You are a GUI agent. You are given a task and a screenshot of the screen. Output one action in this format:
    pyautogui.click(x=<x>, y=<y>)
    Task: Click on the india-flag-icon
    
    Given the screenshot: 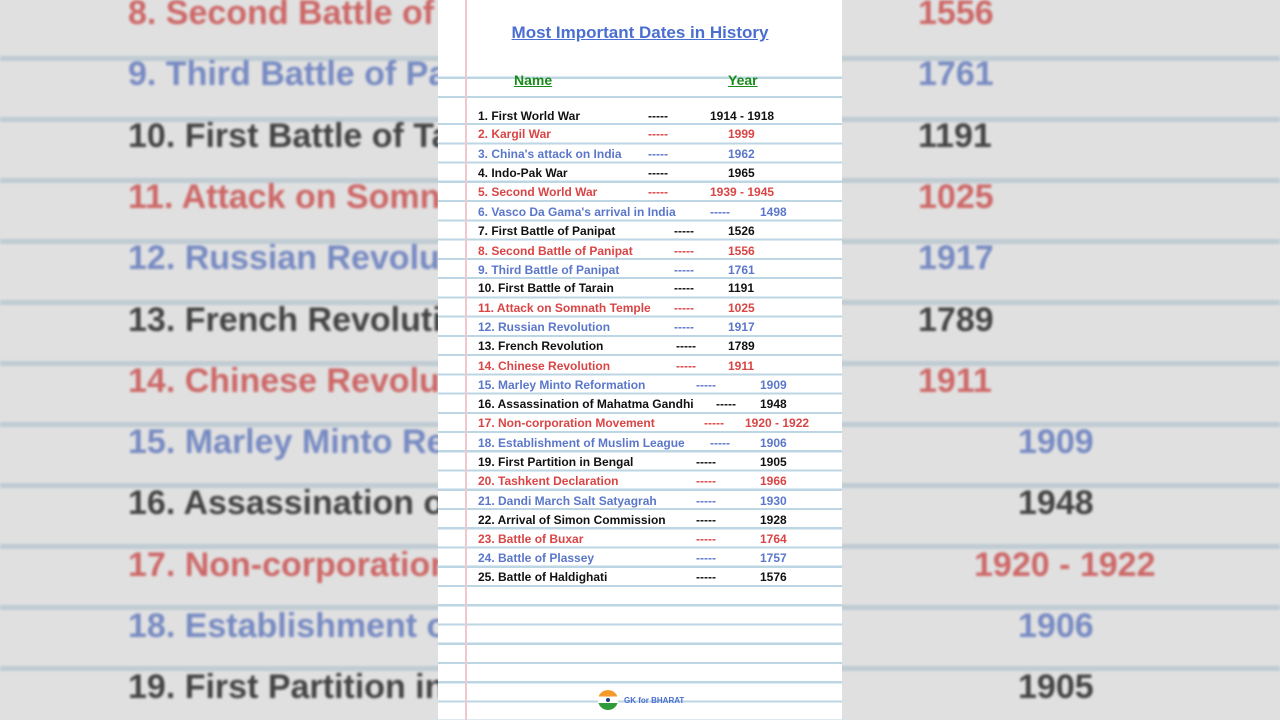 What is the action you would take?
    pyautogui.click(x=608, y=700)
    